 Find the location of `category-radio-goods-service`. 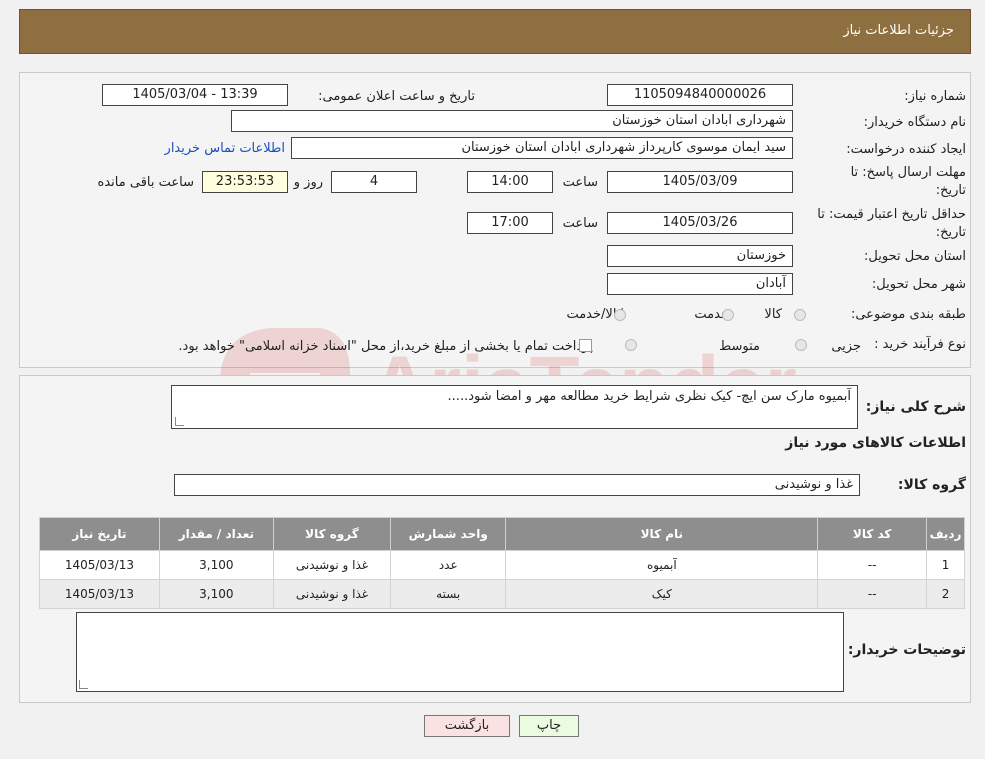

category-radio-goods-service is located at coordinates (620, 315).